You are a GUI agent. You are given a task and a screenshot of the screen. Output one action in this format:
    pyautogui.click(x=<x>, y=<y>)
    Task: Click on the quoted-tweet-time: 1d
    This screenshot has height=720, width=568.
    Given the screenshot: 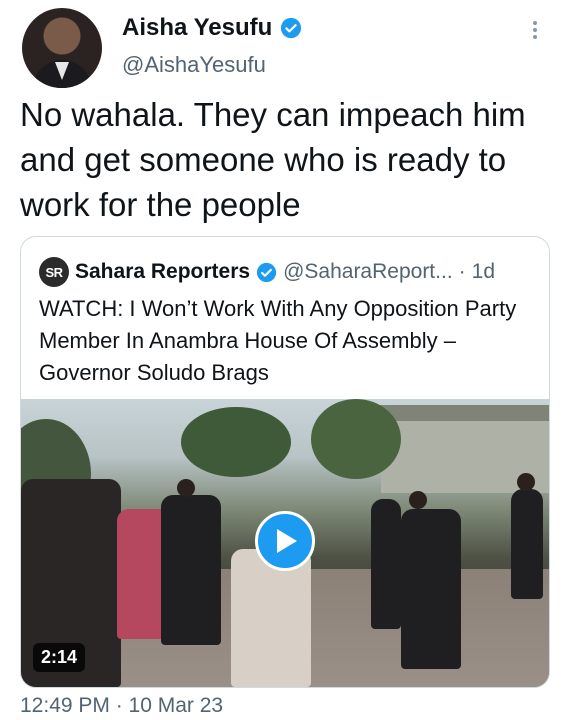 What is the action you would take?
    pyautogui.click(x=483, y=272)
    